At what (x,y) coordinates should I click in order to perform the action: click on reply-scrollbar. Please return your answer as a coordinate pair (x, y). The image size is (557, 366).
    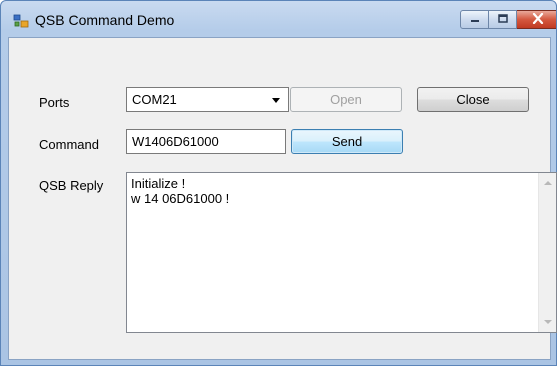
    Looking at the image, I should click on (547, 252).